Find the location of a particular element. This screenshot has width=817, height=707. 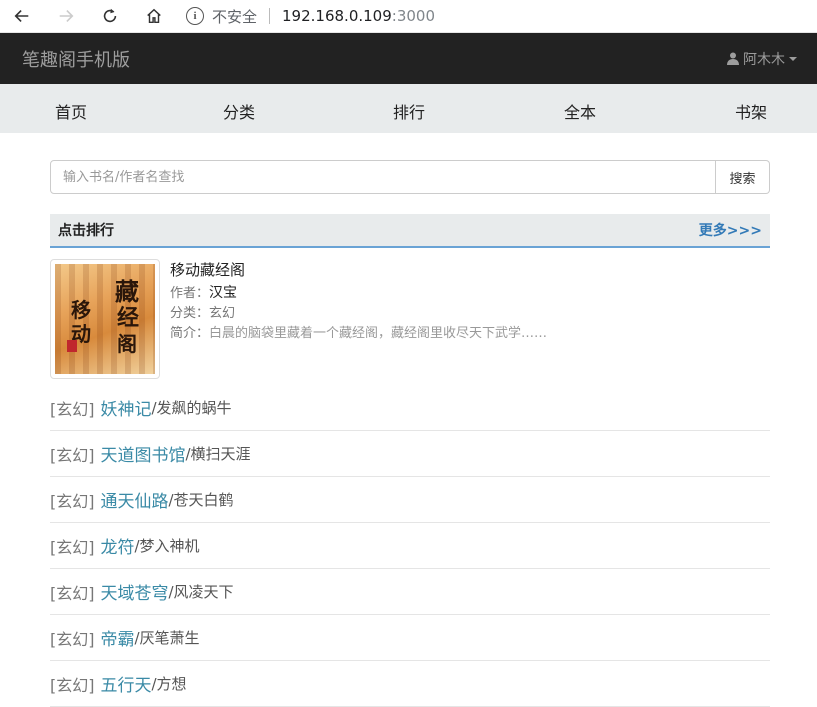

item-author: /厌笔萧生 is located at coordinates (167, 638).